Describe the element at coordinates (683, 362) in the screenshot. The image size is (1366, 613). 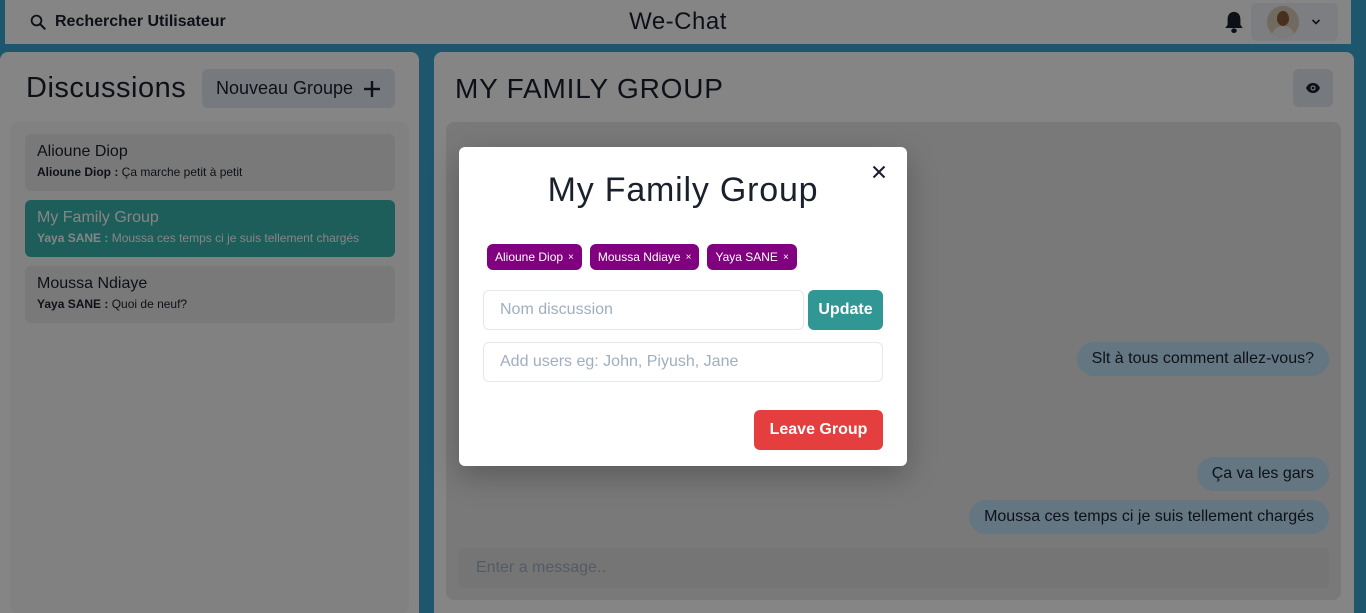
I see `add-users-input` at that location.